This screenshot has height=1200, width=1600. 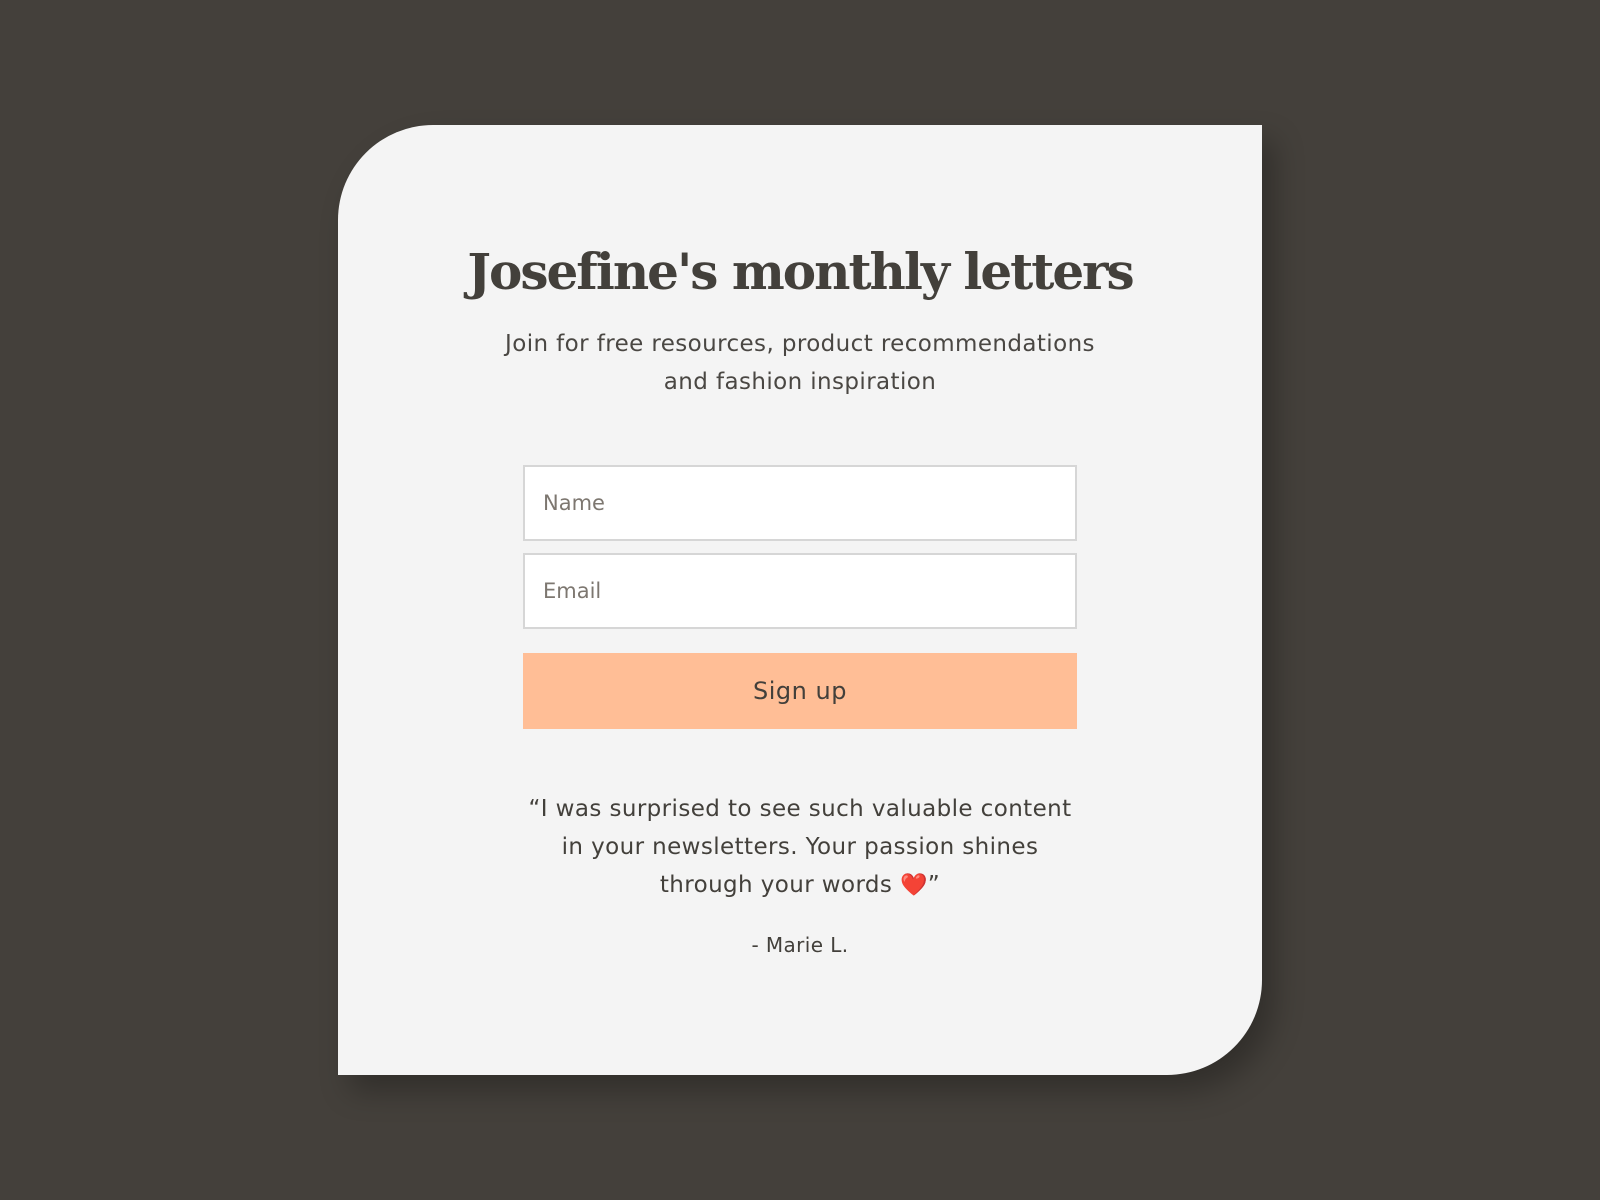 What do you see at coordinates (914, 885) in the screenshot?
I see `heart-icon: ❤️` at bounding box center [914, 885].